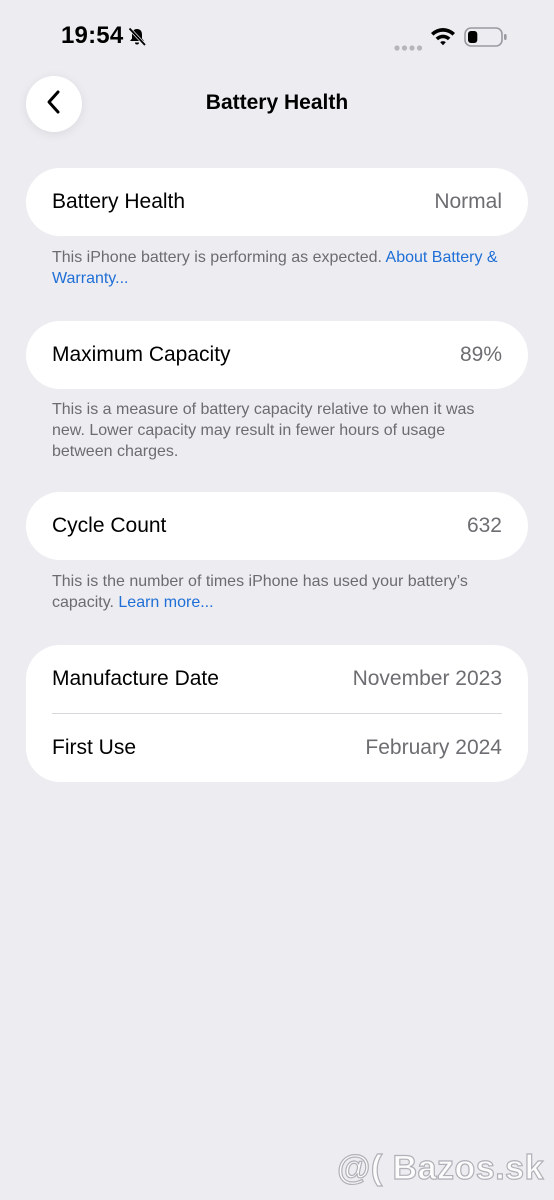 This screenshot has width=554, height=1200. Describe the element at coordinates (484, 525) in the screenshot. I see `cycle-count-value: 632` at that location.